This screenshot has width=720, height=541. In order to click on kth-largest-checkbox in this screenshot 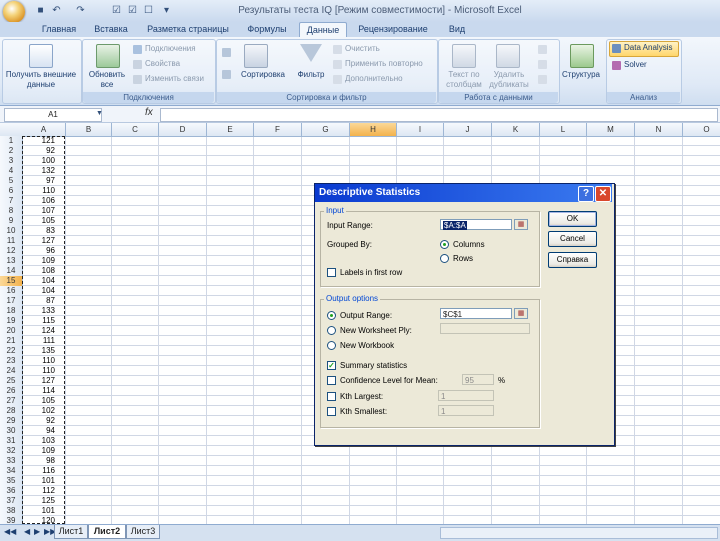, I will do `click(331, 396)`.